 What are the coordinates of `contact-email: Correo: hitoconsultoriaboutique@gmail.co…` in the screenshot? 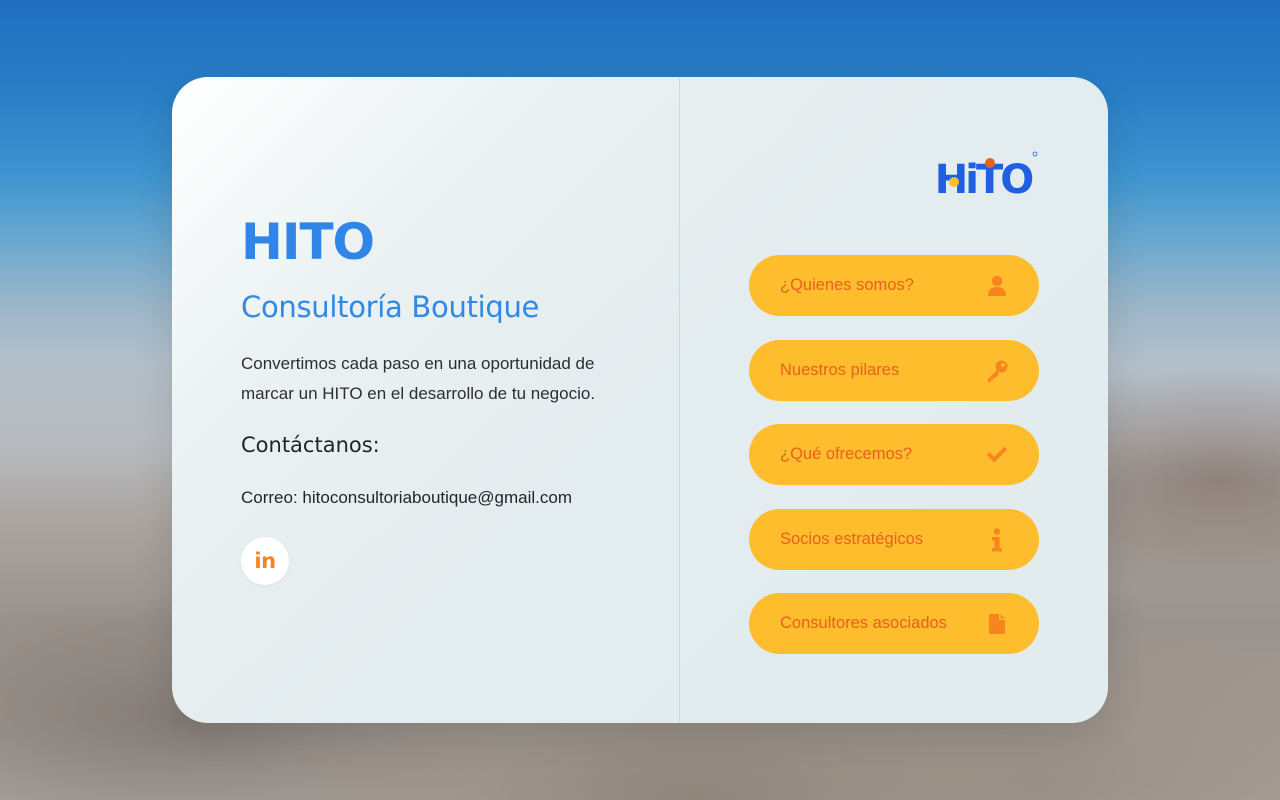 It's located at (406, 498).